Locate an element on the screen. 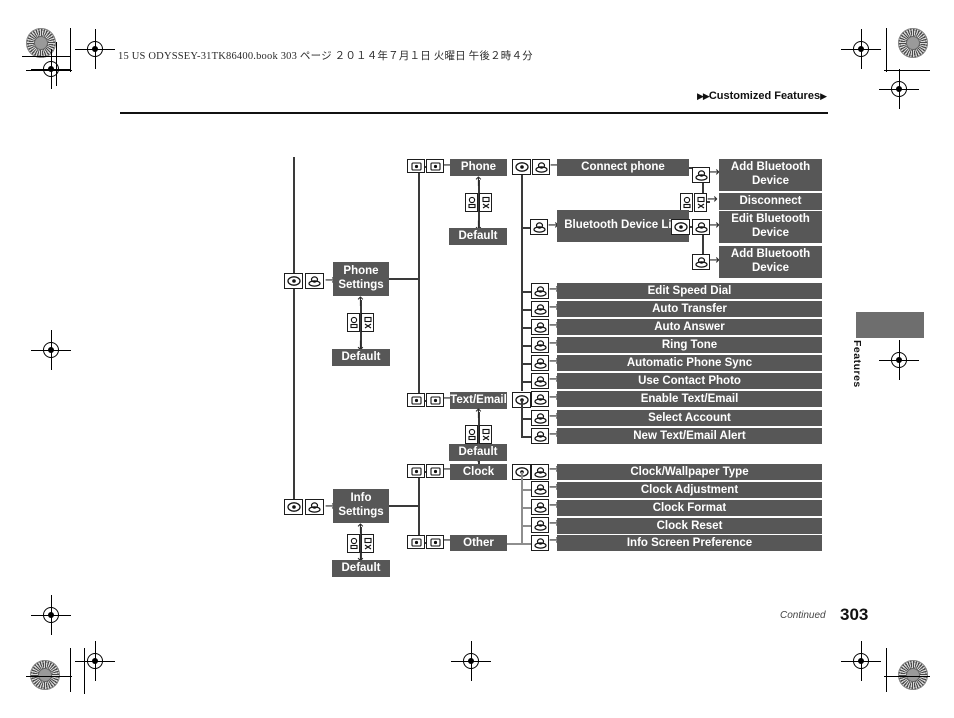 This screenshot has width=954, height=718. node-new-text-email-alert: New Text/Email Alert is located at coordinates (689, 436).